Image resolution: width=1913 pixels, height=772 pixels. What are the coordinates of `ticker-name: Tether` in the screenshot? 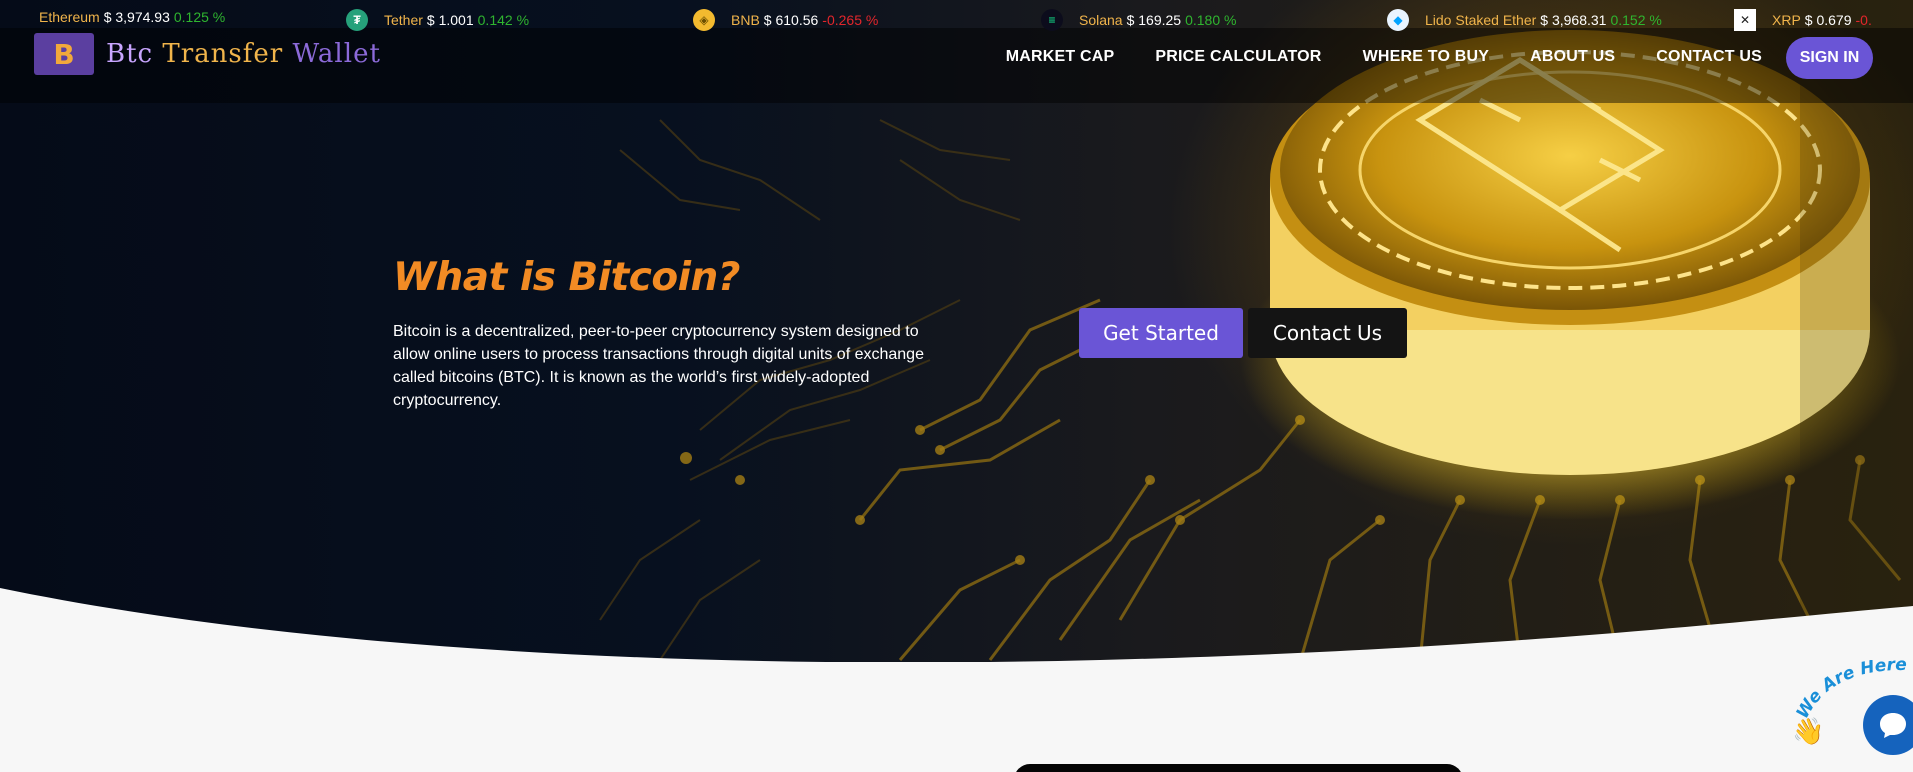 It's located at (403, 20).